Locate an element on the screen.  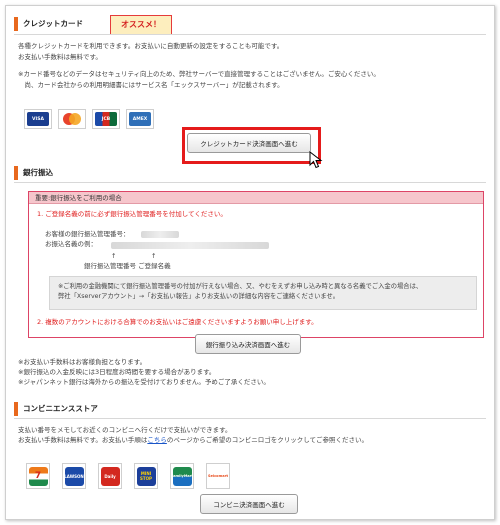
daily-logo-face: Daily is located at coordinates (110, 476).